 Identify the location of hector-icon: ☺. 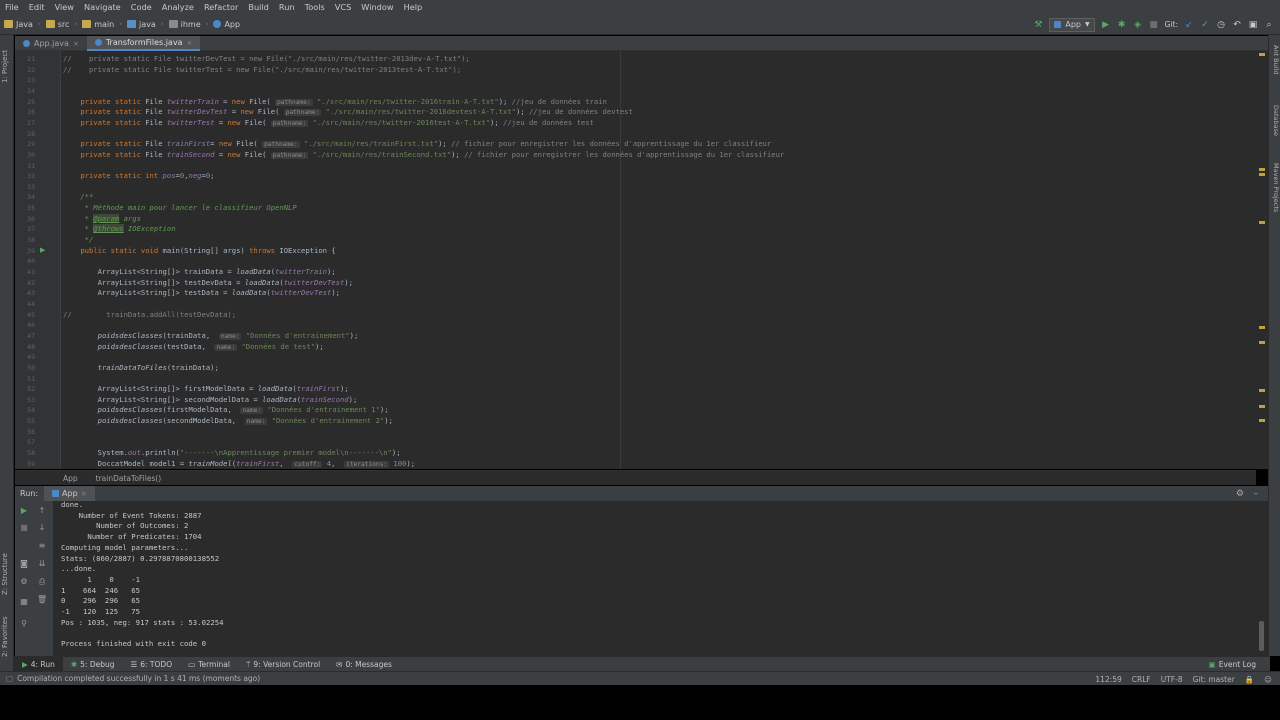
(1268, 679).